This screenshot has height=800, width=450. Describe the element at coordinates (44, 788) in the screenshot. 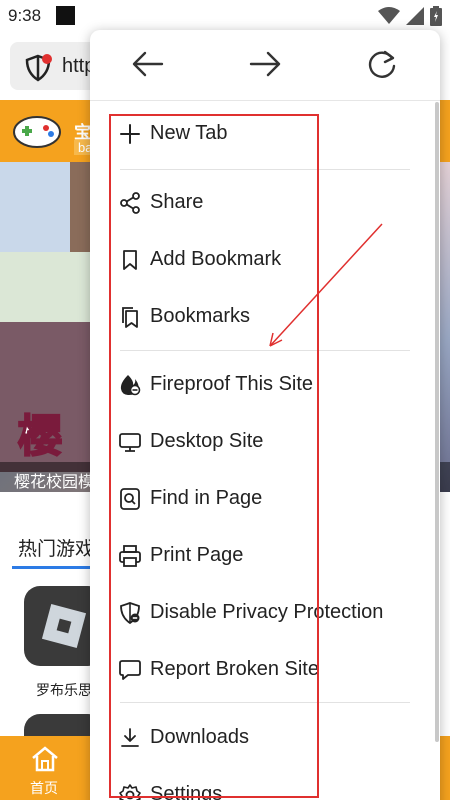

I see `home-label: 首页` at that location.